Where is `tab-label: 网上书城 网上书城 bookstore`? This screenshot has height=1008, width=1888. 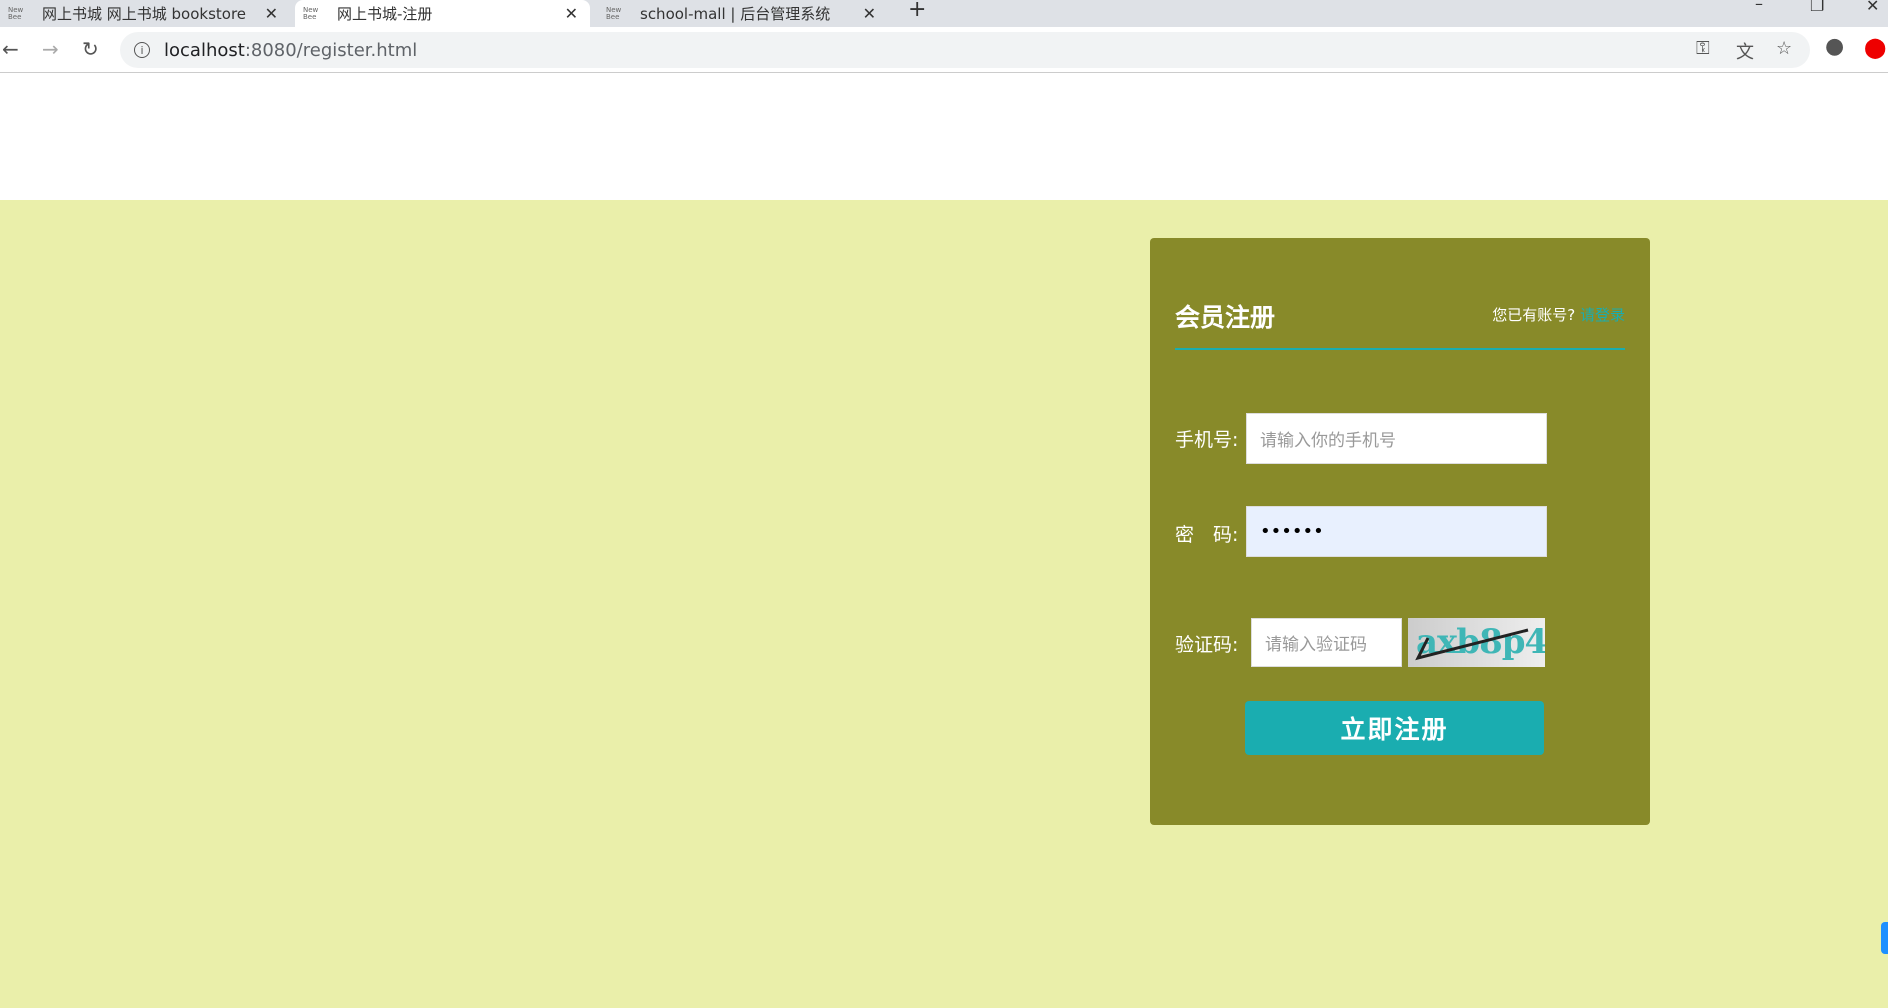 tab-label: 网上书城 网上书城 bookstore is located at coordinates (144, 14).